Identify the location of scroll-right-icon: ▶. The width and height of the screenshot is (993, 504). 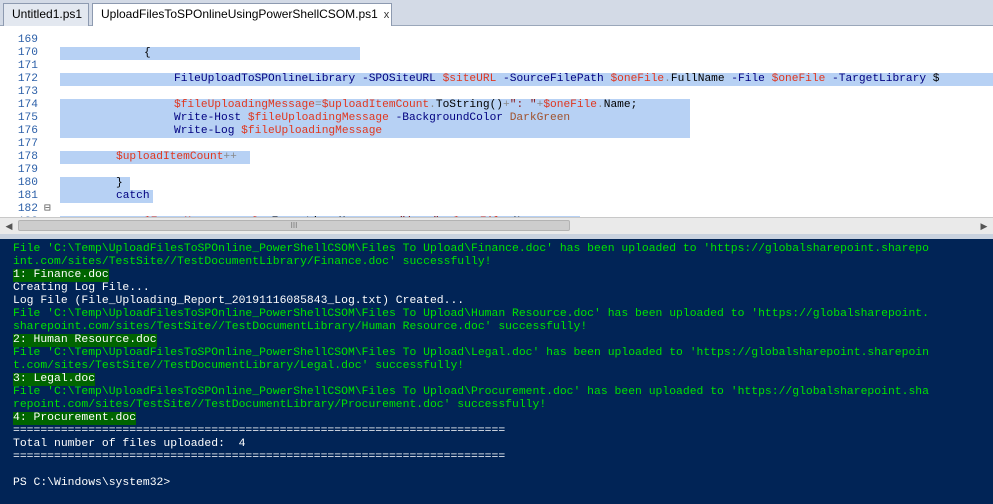
(984, 226).